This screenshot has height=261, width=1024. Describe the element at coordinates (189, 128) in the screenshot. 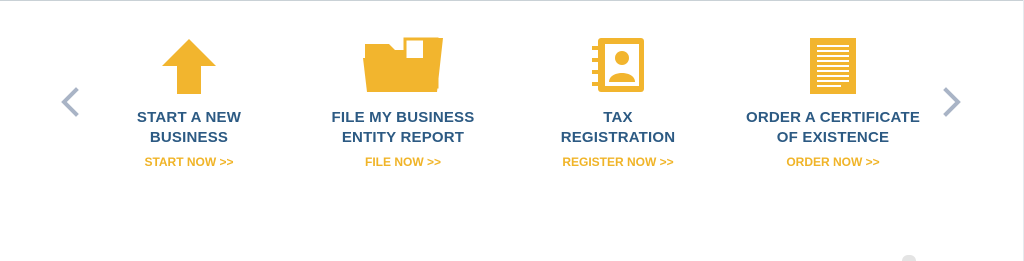

I see `card-title: START A NEW BUSINESS` at that location.